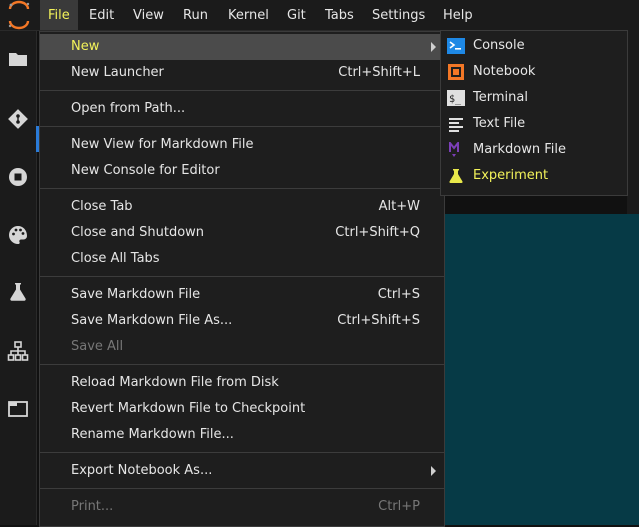  Describe the element at coordinates (456, 124) in the screenshot. I see `text-file-icon` at that location.